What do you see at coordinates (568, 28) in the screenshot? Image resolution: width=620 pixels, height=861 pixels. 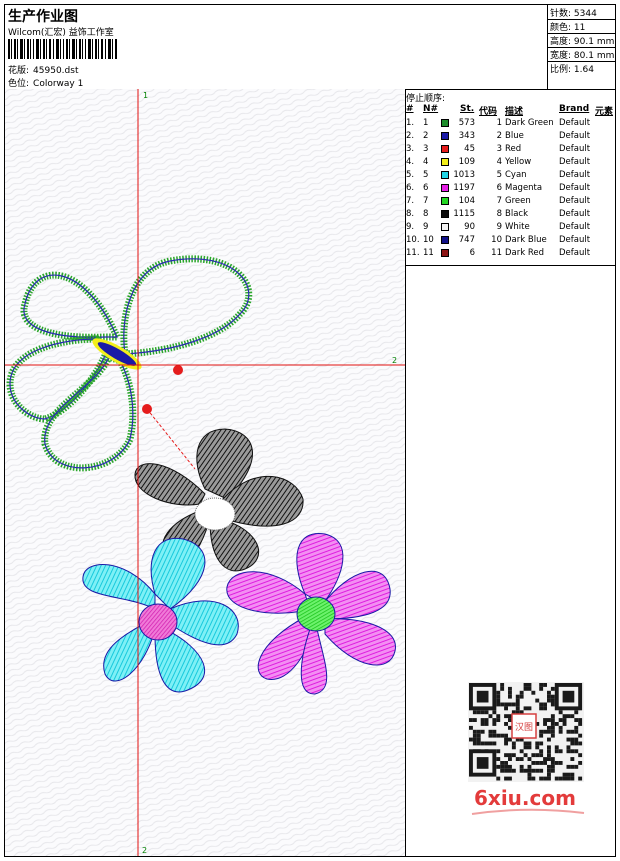 I see `stat-colors: 颜色: 11` at bounding box center [568, 28].